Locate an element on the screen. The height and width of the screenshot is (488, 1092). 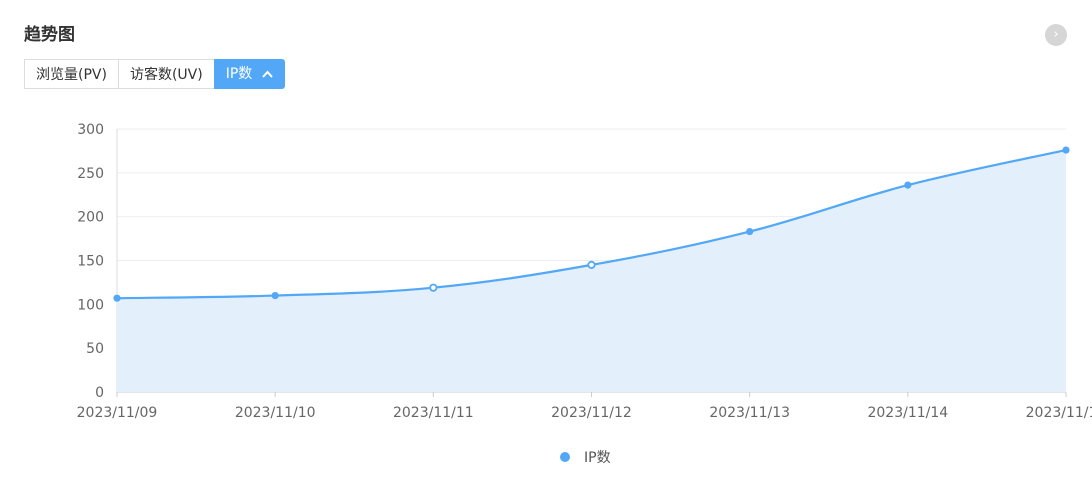
y-tick-label: 100 is located at coordinates (90, 305).